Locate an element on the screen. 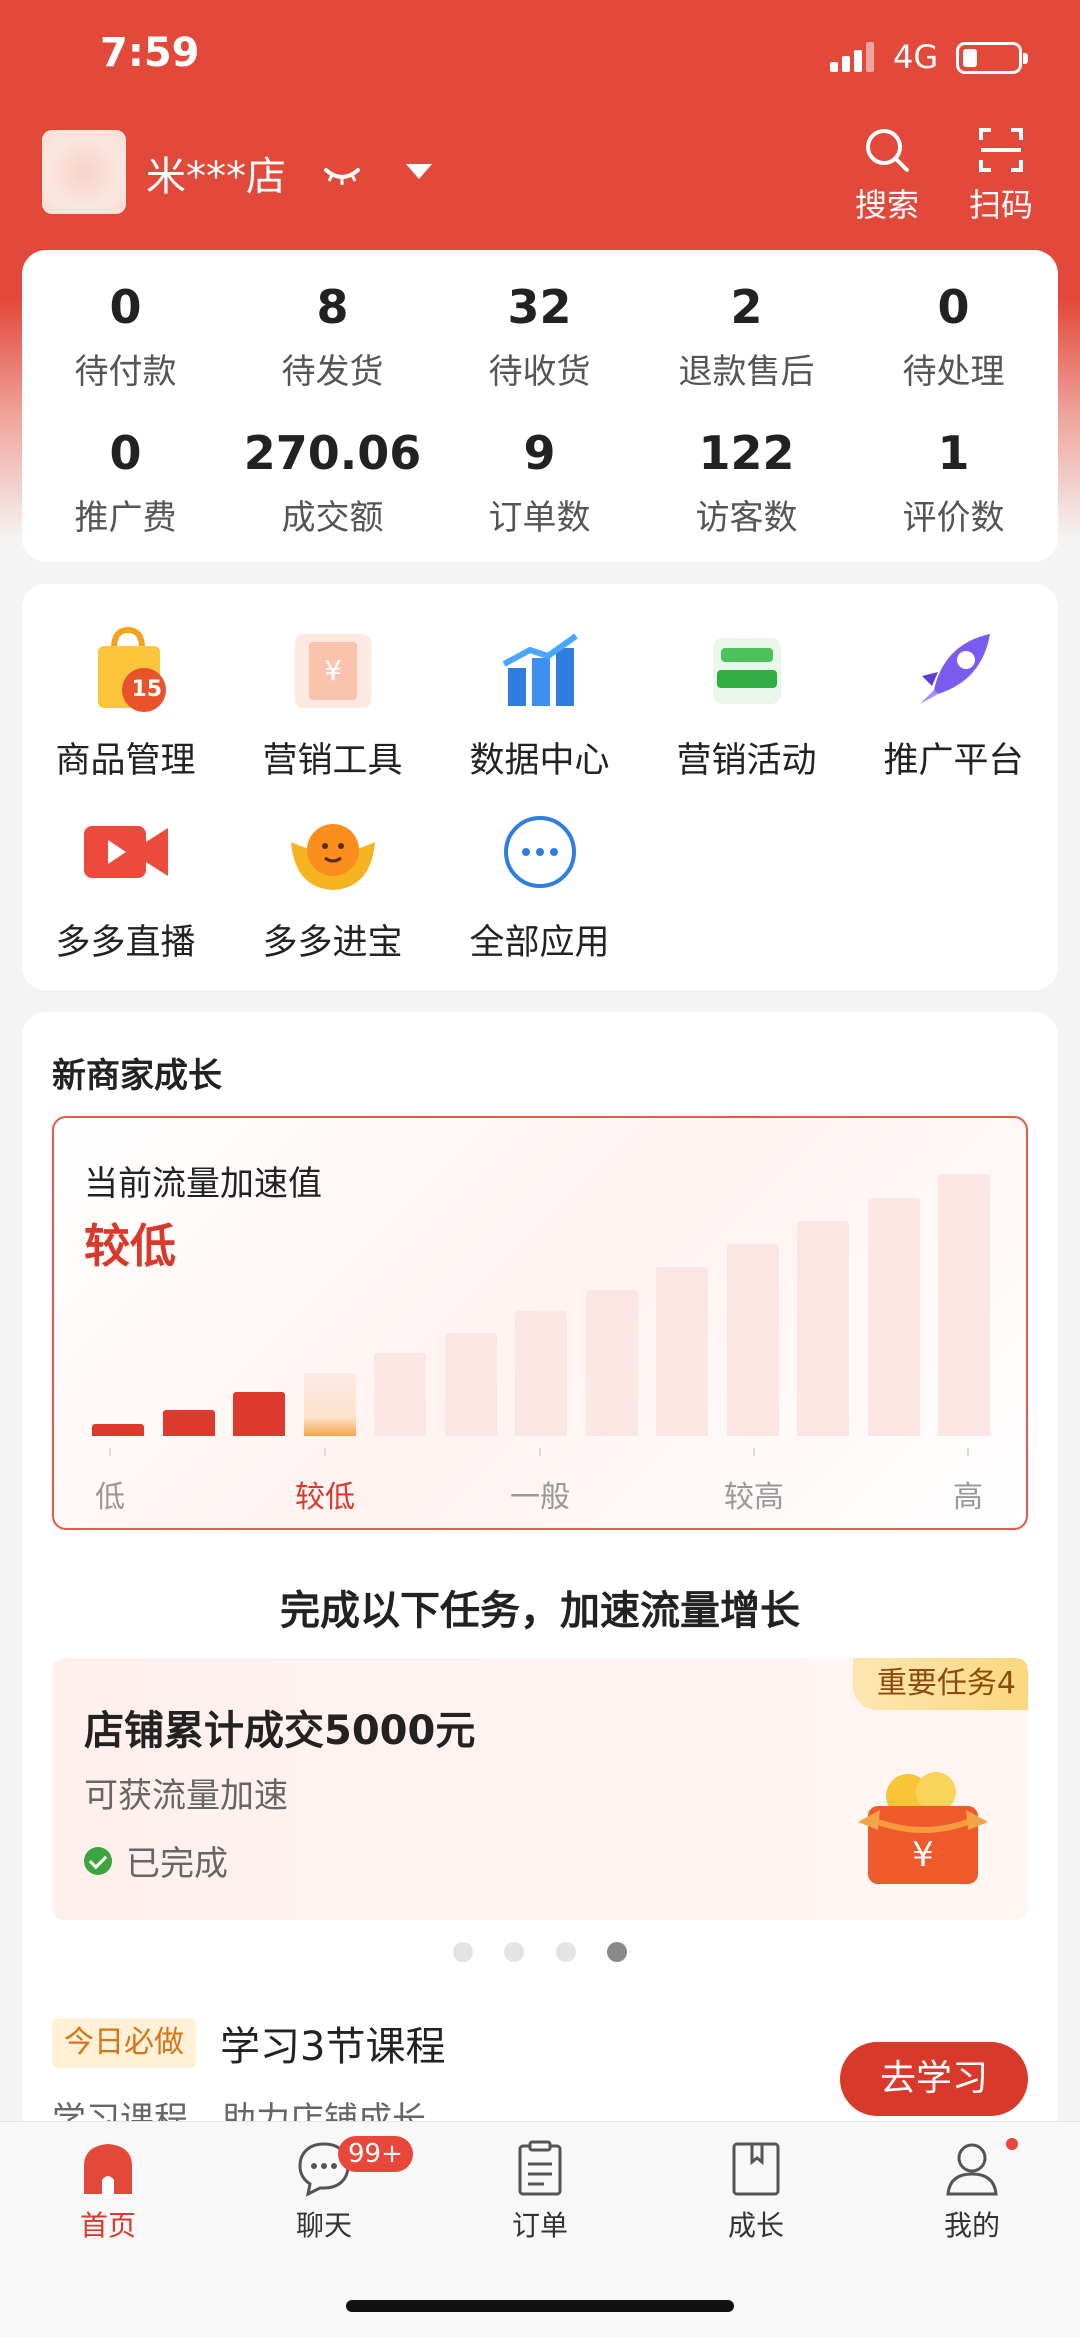  app-product-management: 15 商品管理 is located at coordinates (125, 701).